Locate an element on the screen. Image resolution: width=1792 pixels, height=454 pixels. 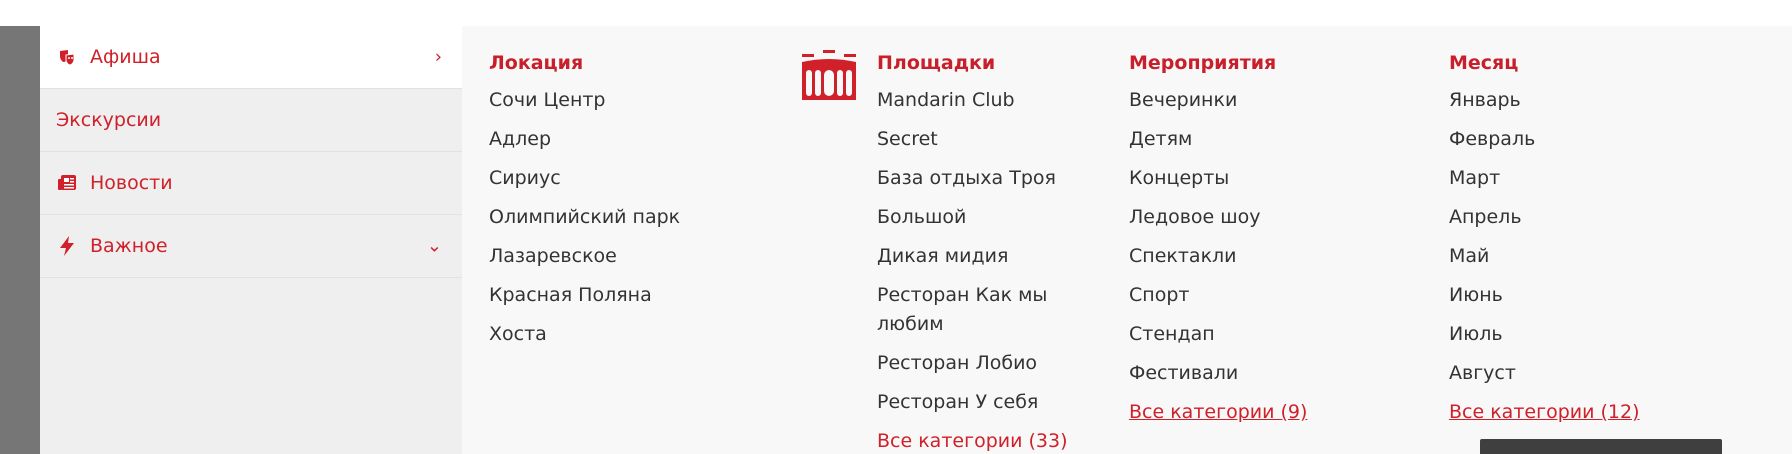
venue-link: Mandarin Club is located at coordinates (987, 100).